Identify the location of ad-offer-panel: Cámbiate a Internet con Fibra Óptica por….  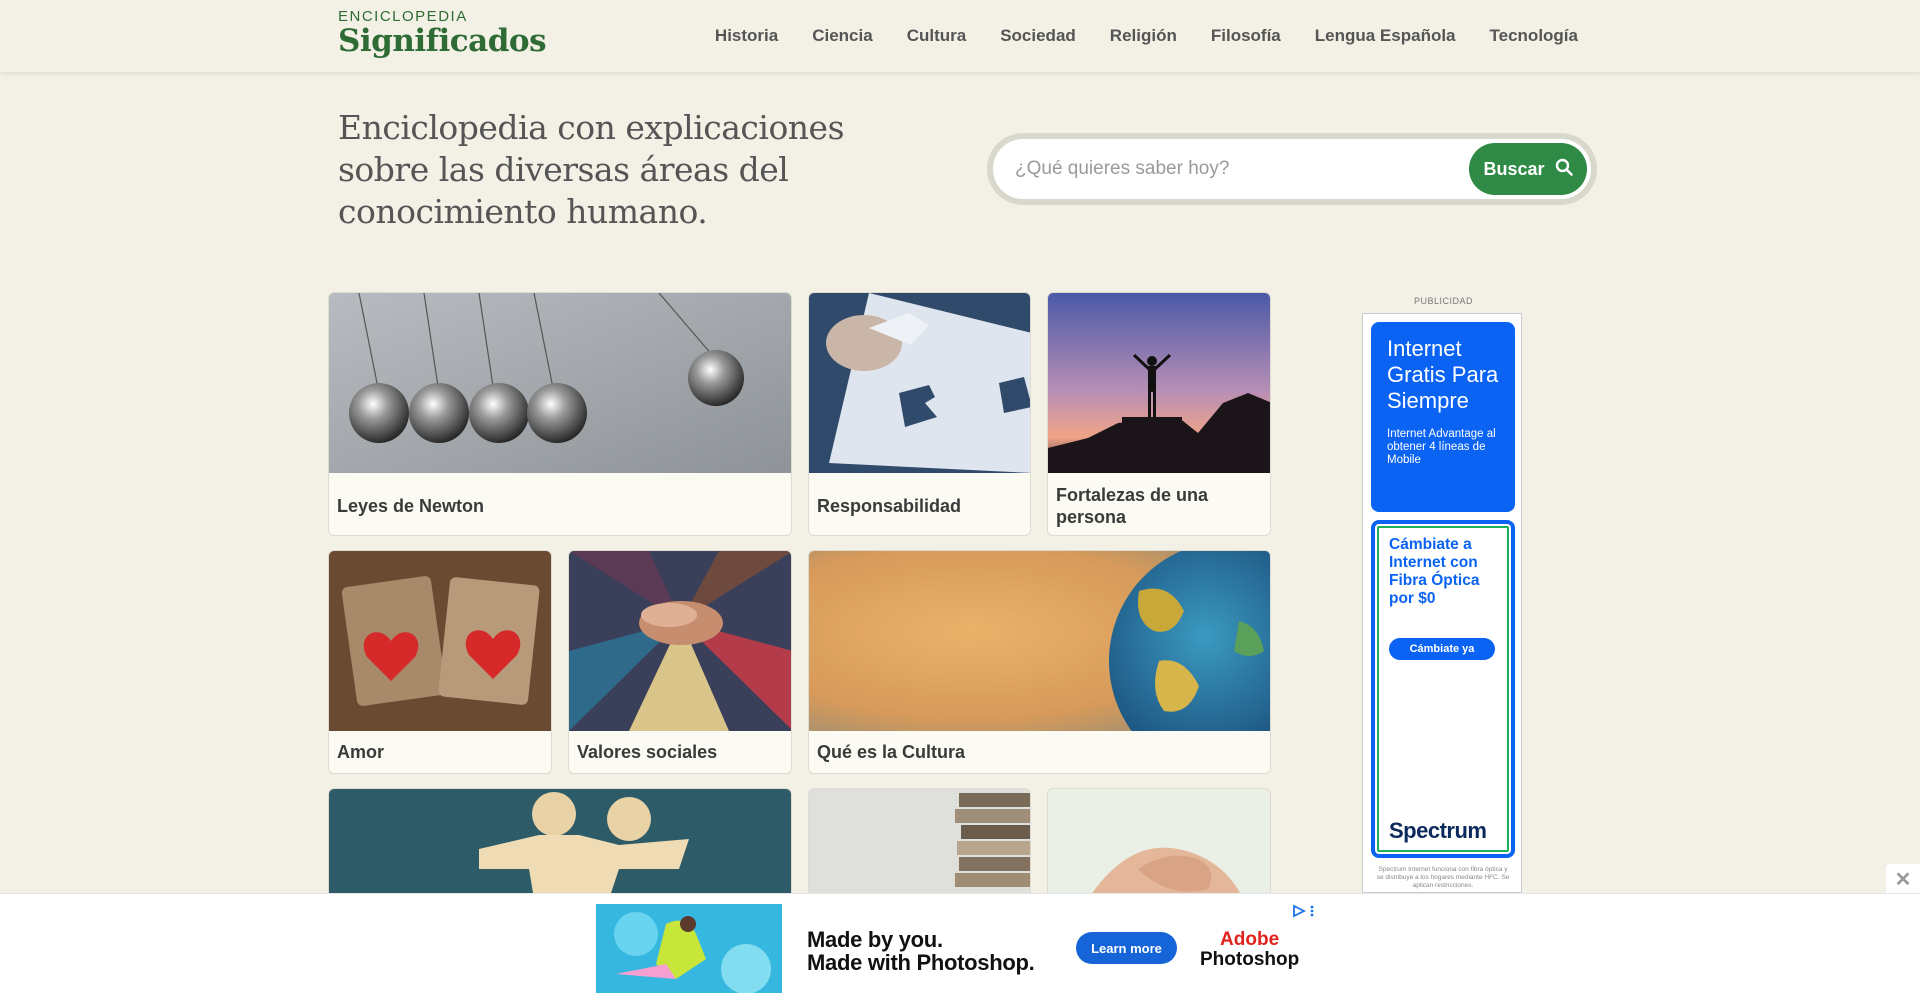
(1443, 689).